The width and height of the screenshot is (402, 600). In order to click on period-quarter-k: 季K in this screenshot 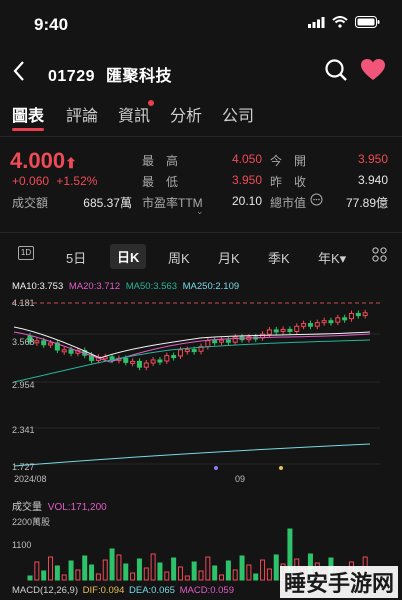, I will do `click(279, 257)`.